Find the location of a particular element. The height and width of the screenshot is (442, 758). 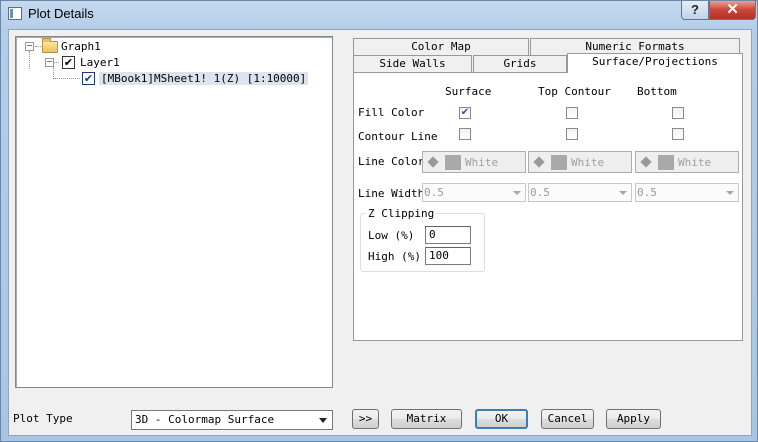

tab-side-walls: Side Walls is located at coordinates (412, 63).